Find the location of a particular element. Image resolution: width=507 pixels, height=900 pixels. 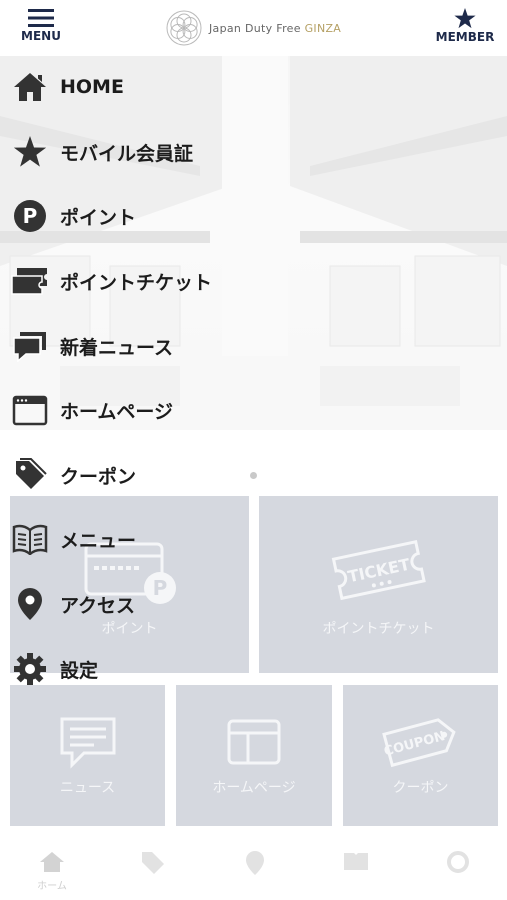

tile-homepage: ホームページ is located at coordinates (254, 755).